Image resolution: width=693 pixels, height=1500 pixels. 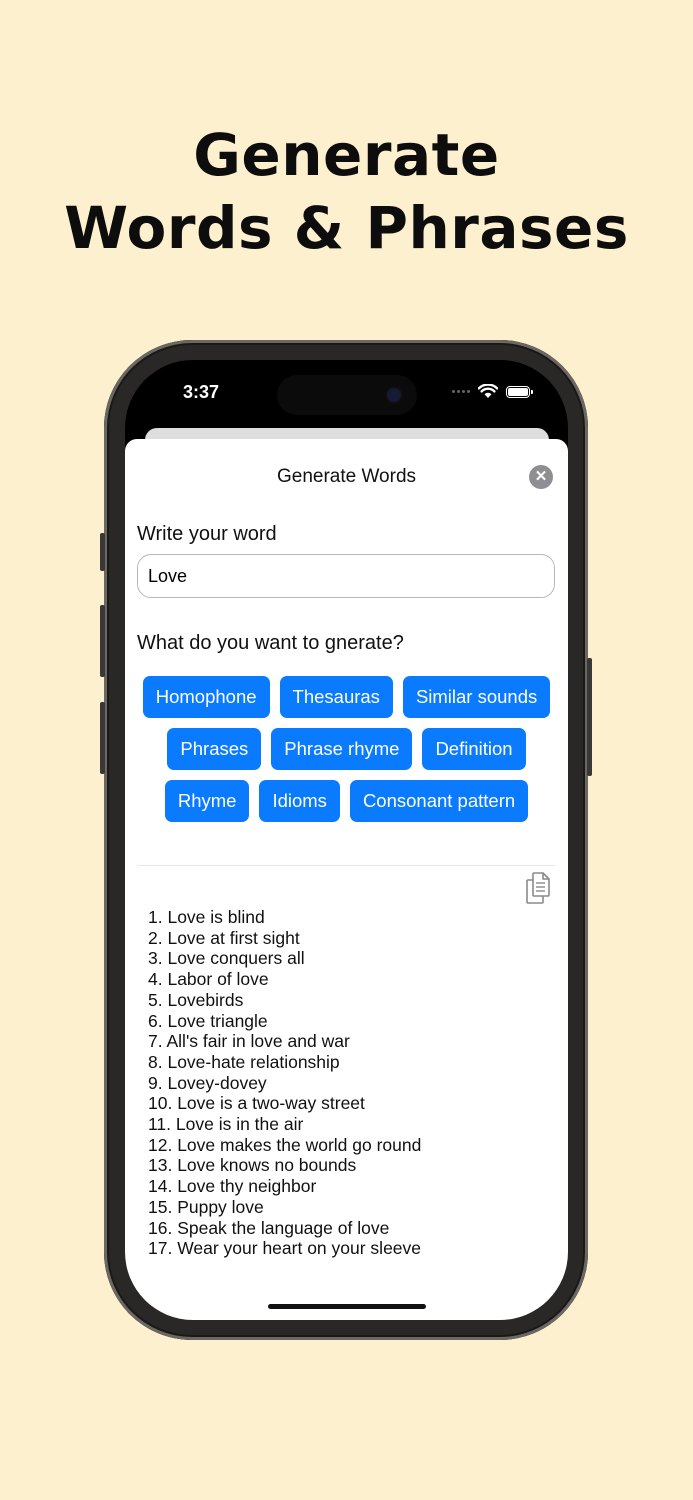 I want to click on wifi-icon, so click(x=488, y=391).